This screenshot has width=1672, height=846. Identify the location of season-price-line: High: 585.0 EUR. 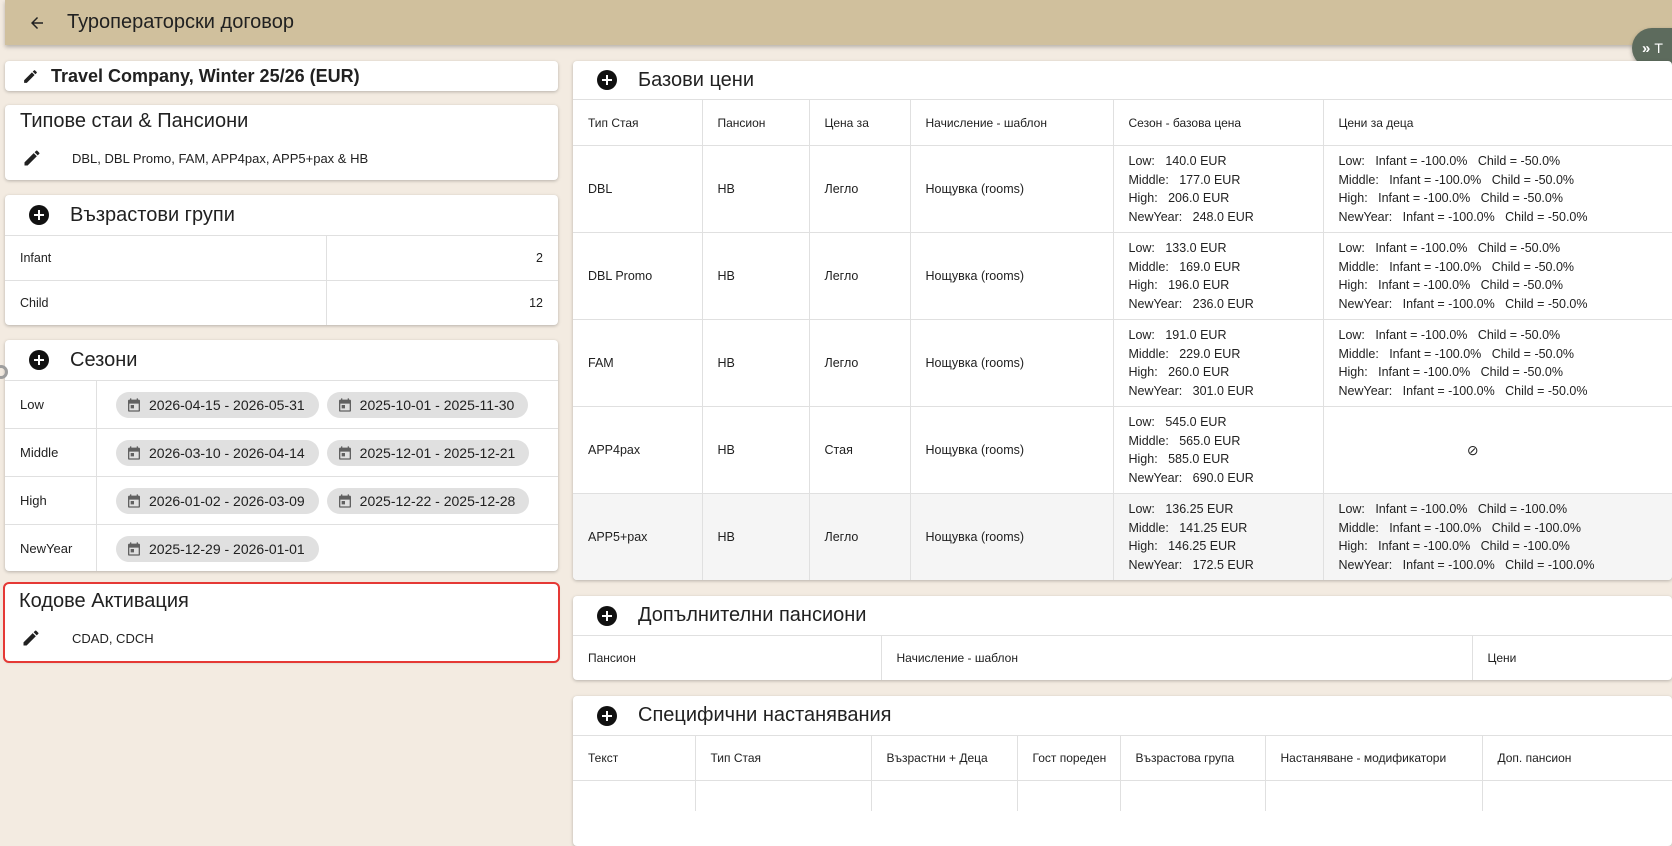
(1179, 459).